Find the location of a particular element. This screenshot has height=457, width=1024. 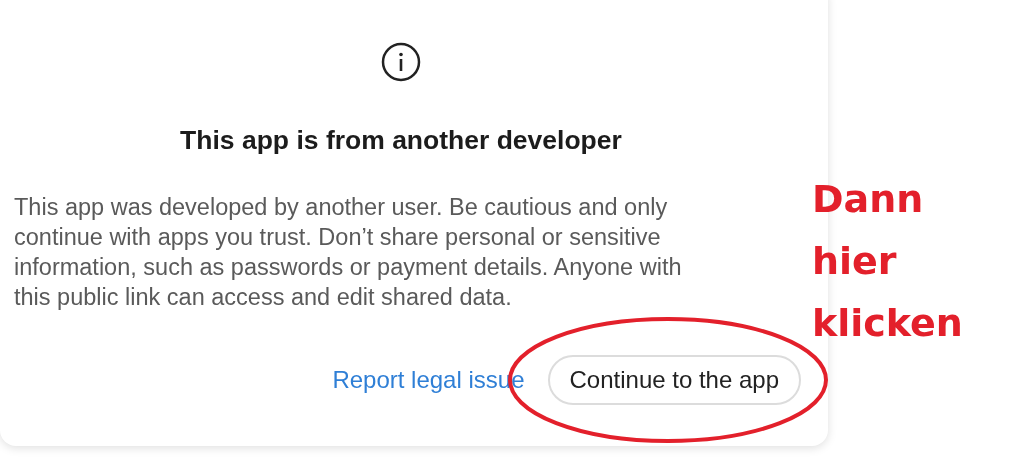

annotation-text: Dann hier klicken is located at coordinates (887, 261).